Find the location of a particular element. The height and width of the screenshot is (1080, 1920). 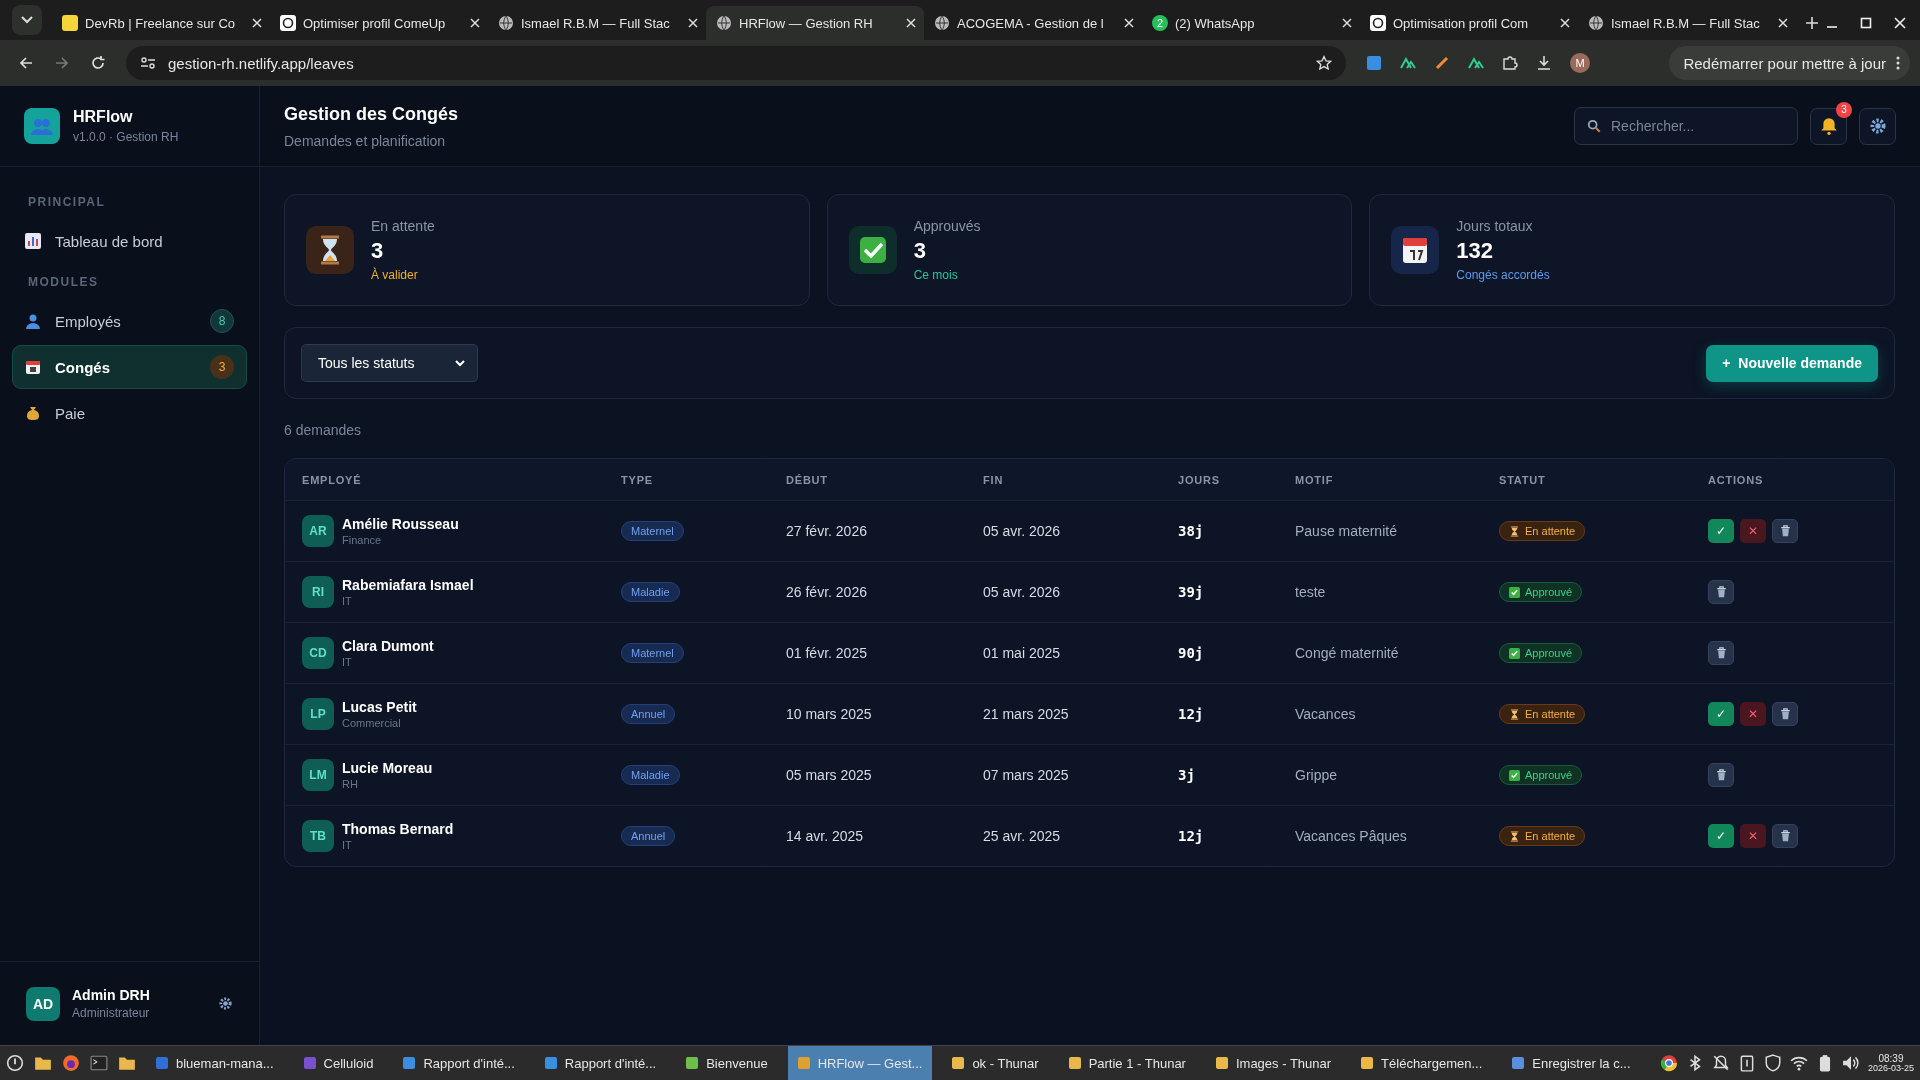

tab-title: Optimiser profil ComeUp is located at coordinates (375, 23).